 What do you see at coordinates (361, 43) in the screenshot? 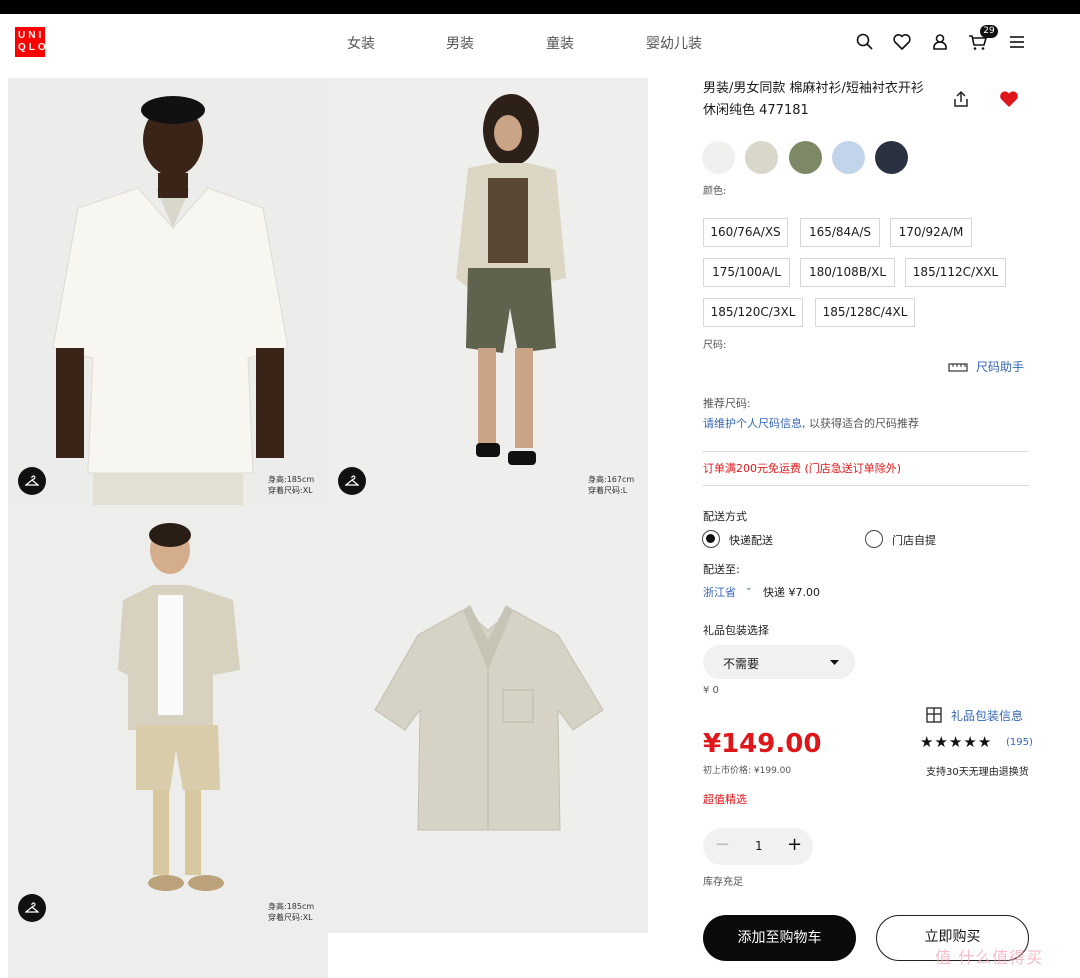
I see `nav-women: 女装` at bounding box center [361, 43].